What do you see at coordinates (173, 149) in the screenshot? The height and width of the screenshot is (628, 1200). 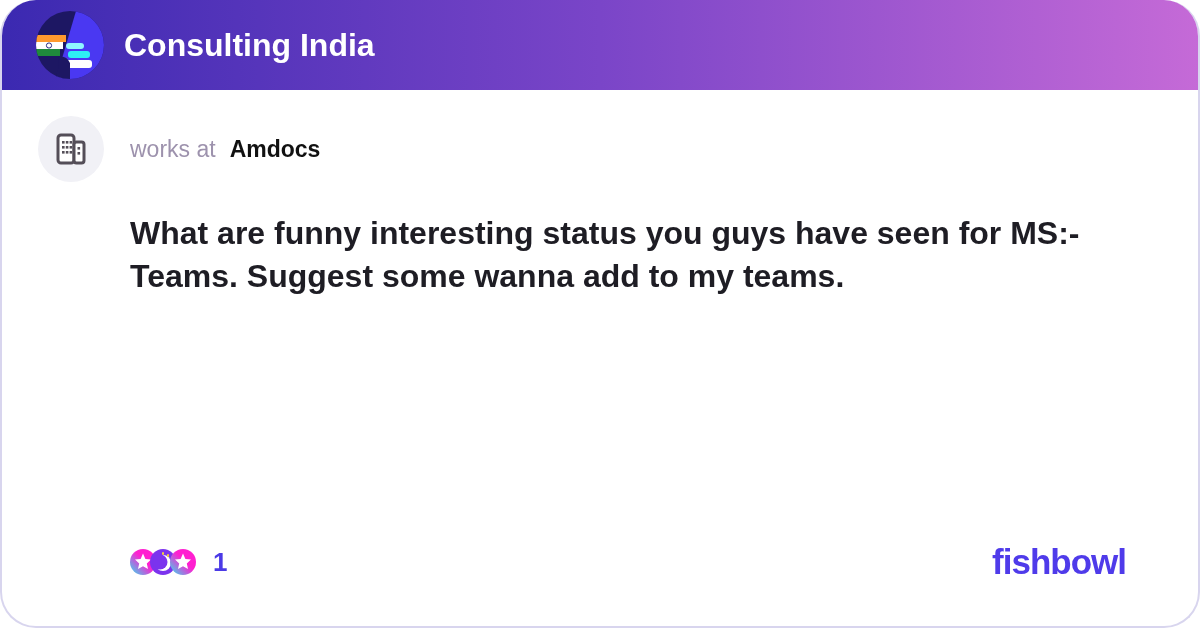 I see `works-at-label: works at` at bounding box center [173, 149].